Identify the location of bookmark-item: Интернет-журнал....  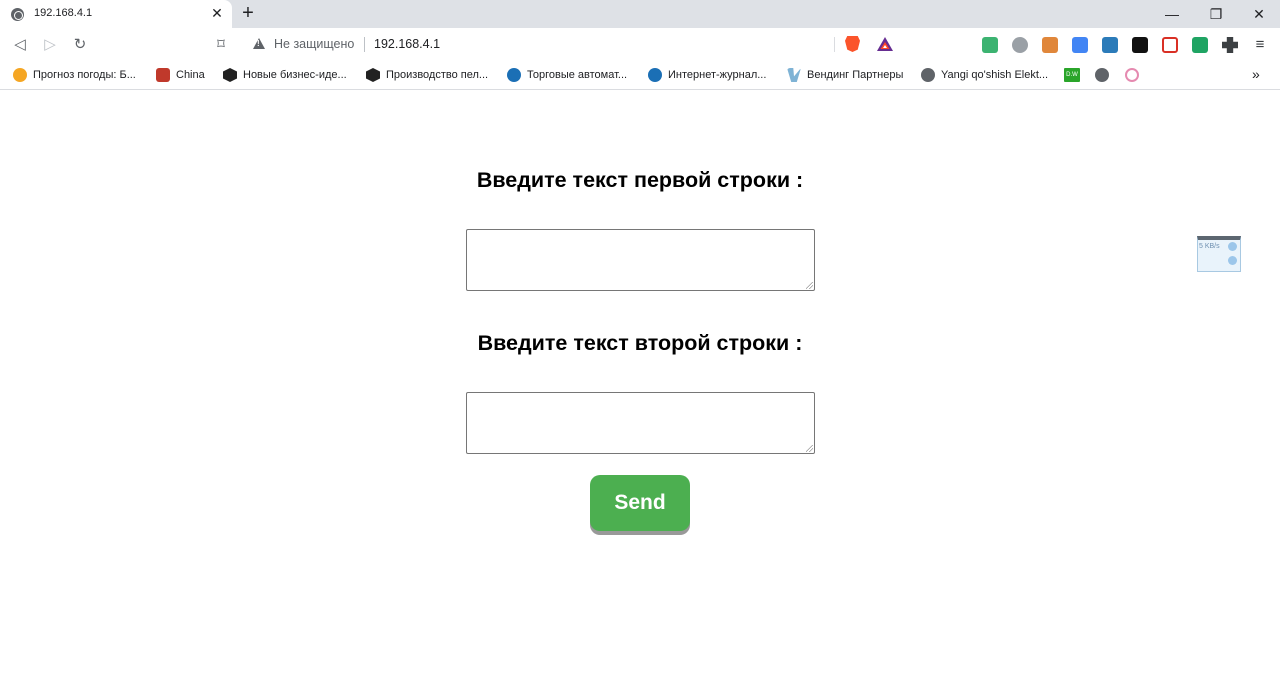
(707, 75).